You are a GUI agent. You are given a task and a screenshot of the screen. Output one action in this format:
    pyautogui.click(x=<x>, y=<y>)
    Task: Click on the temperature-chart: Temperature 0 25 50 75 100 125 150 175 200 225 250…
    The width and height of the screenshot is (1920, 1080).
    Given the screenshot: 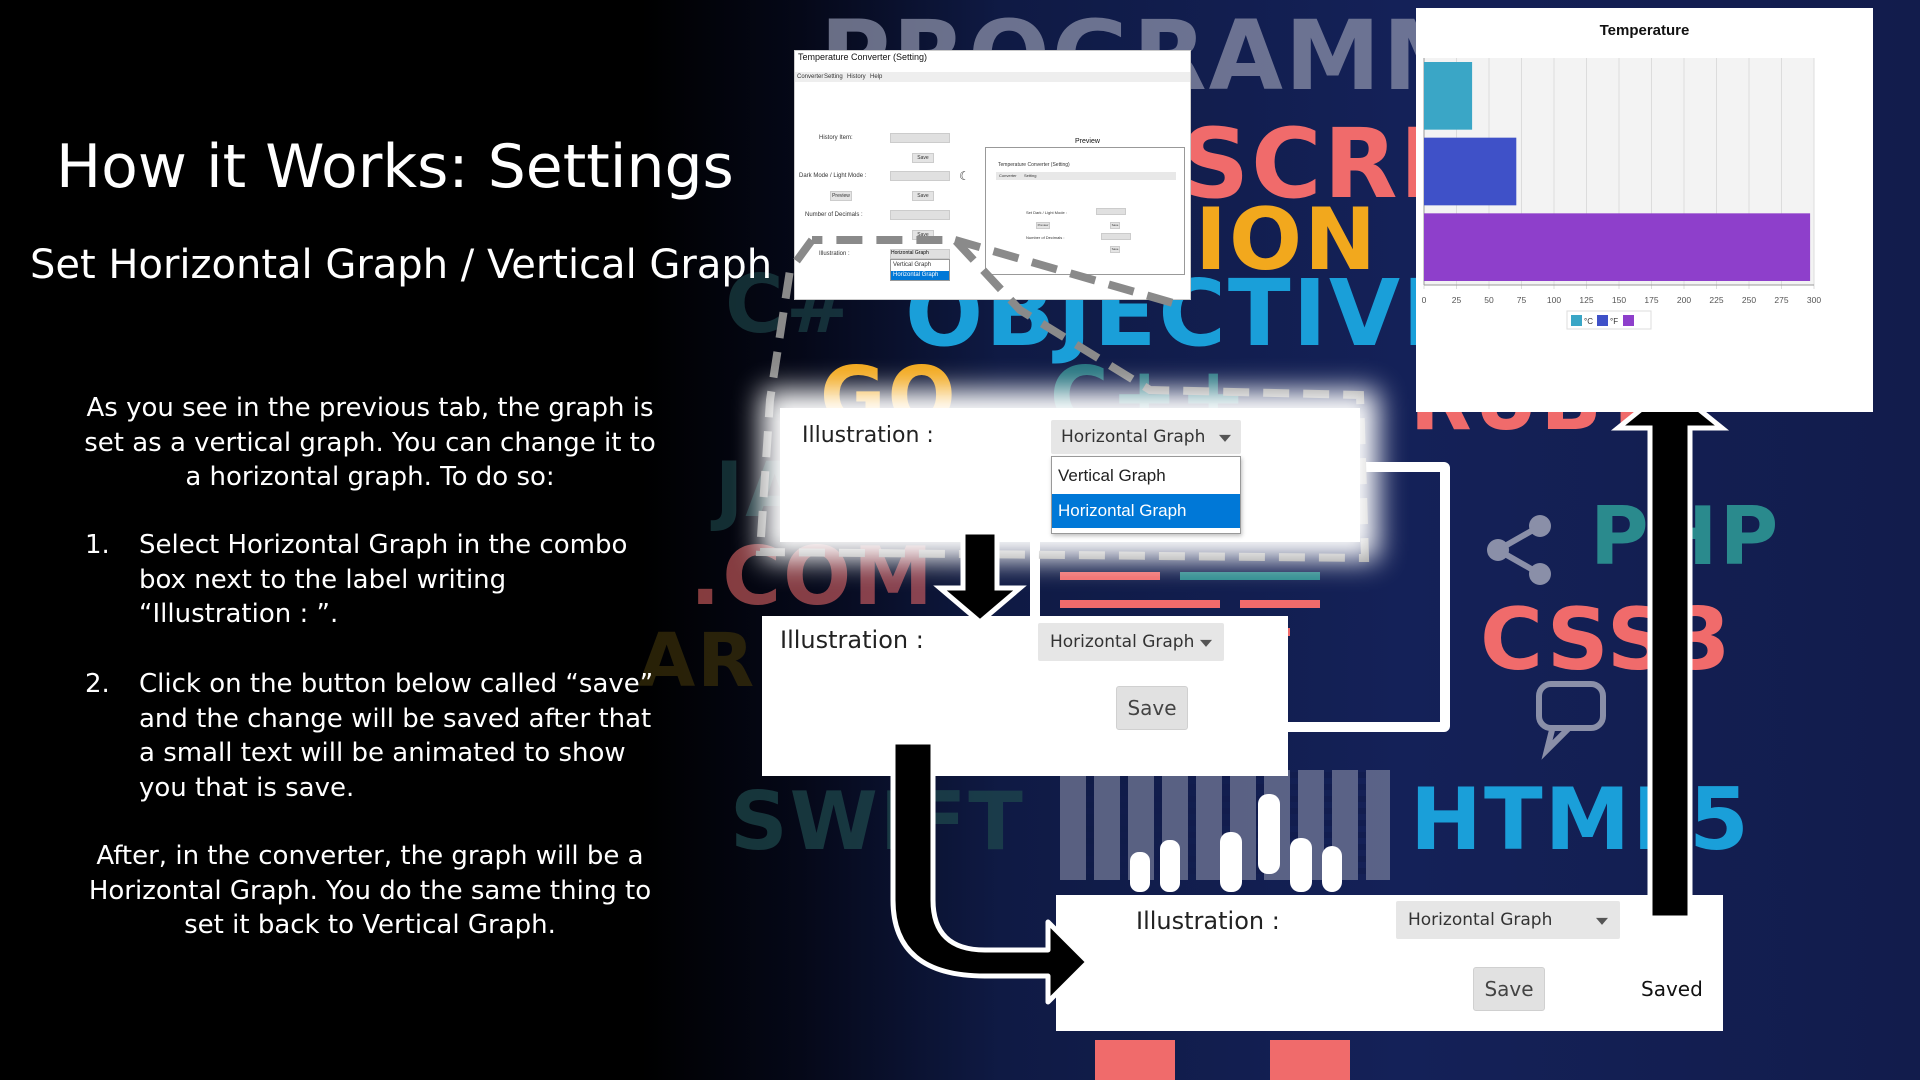 What is the action you would take?
    pyautogui.click(x=1644, y=210)
    